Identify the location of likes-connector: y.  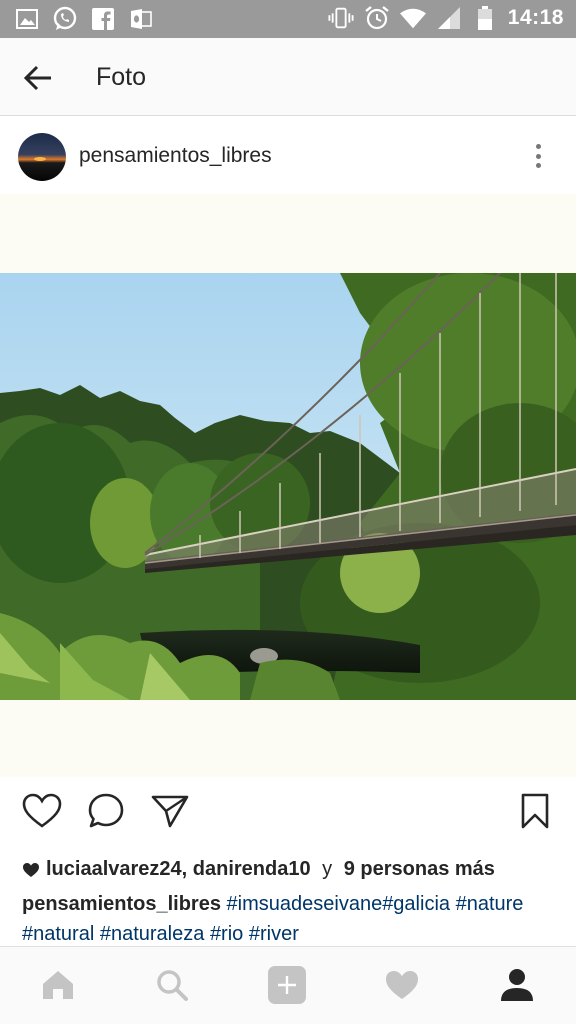
(327, 869).